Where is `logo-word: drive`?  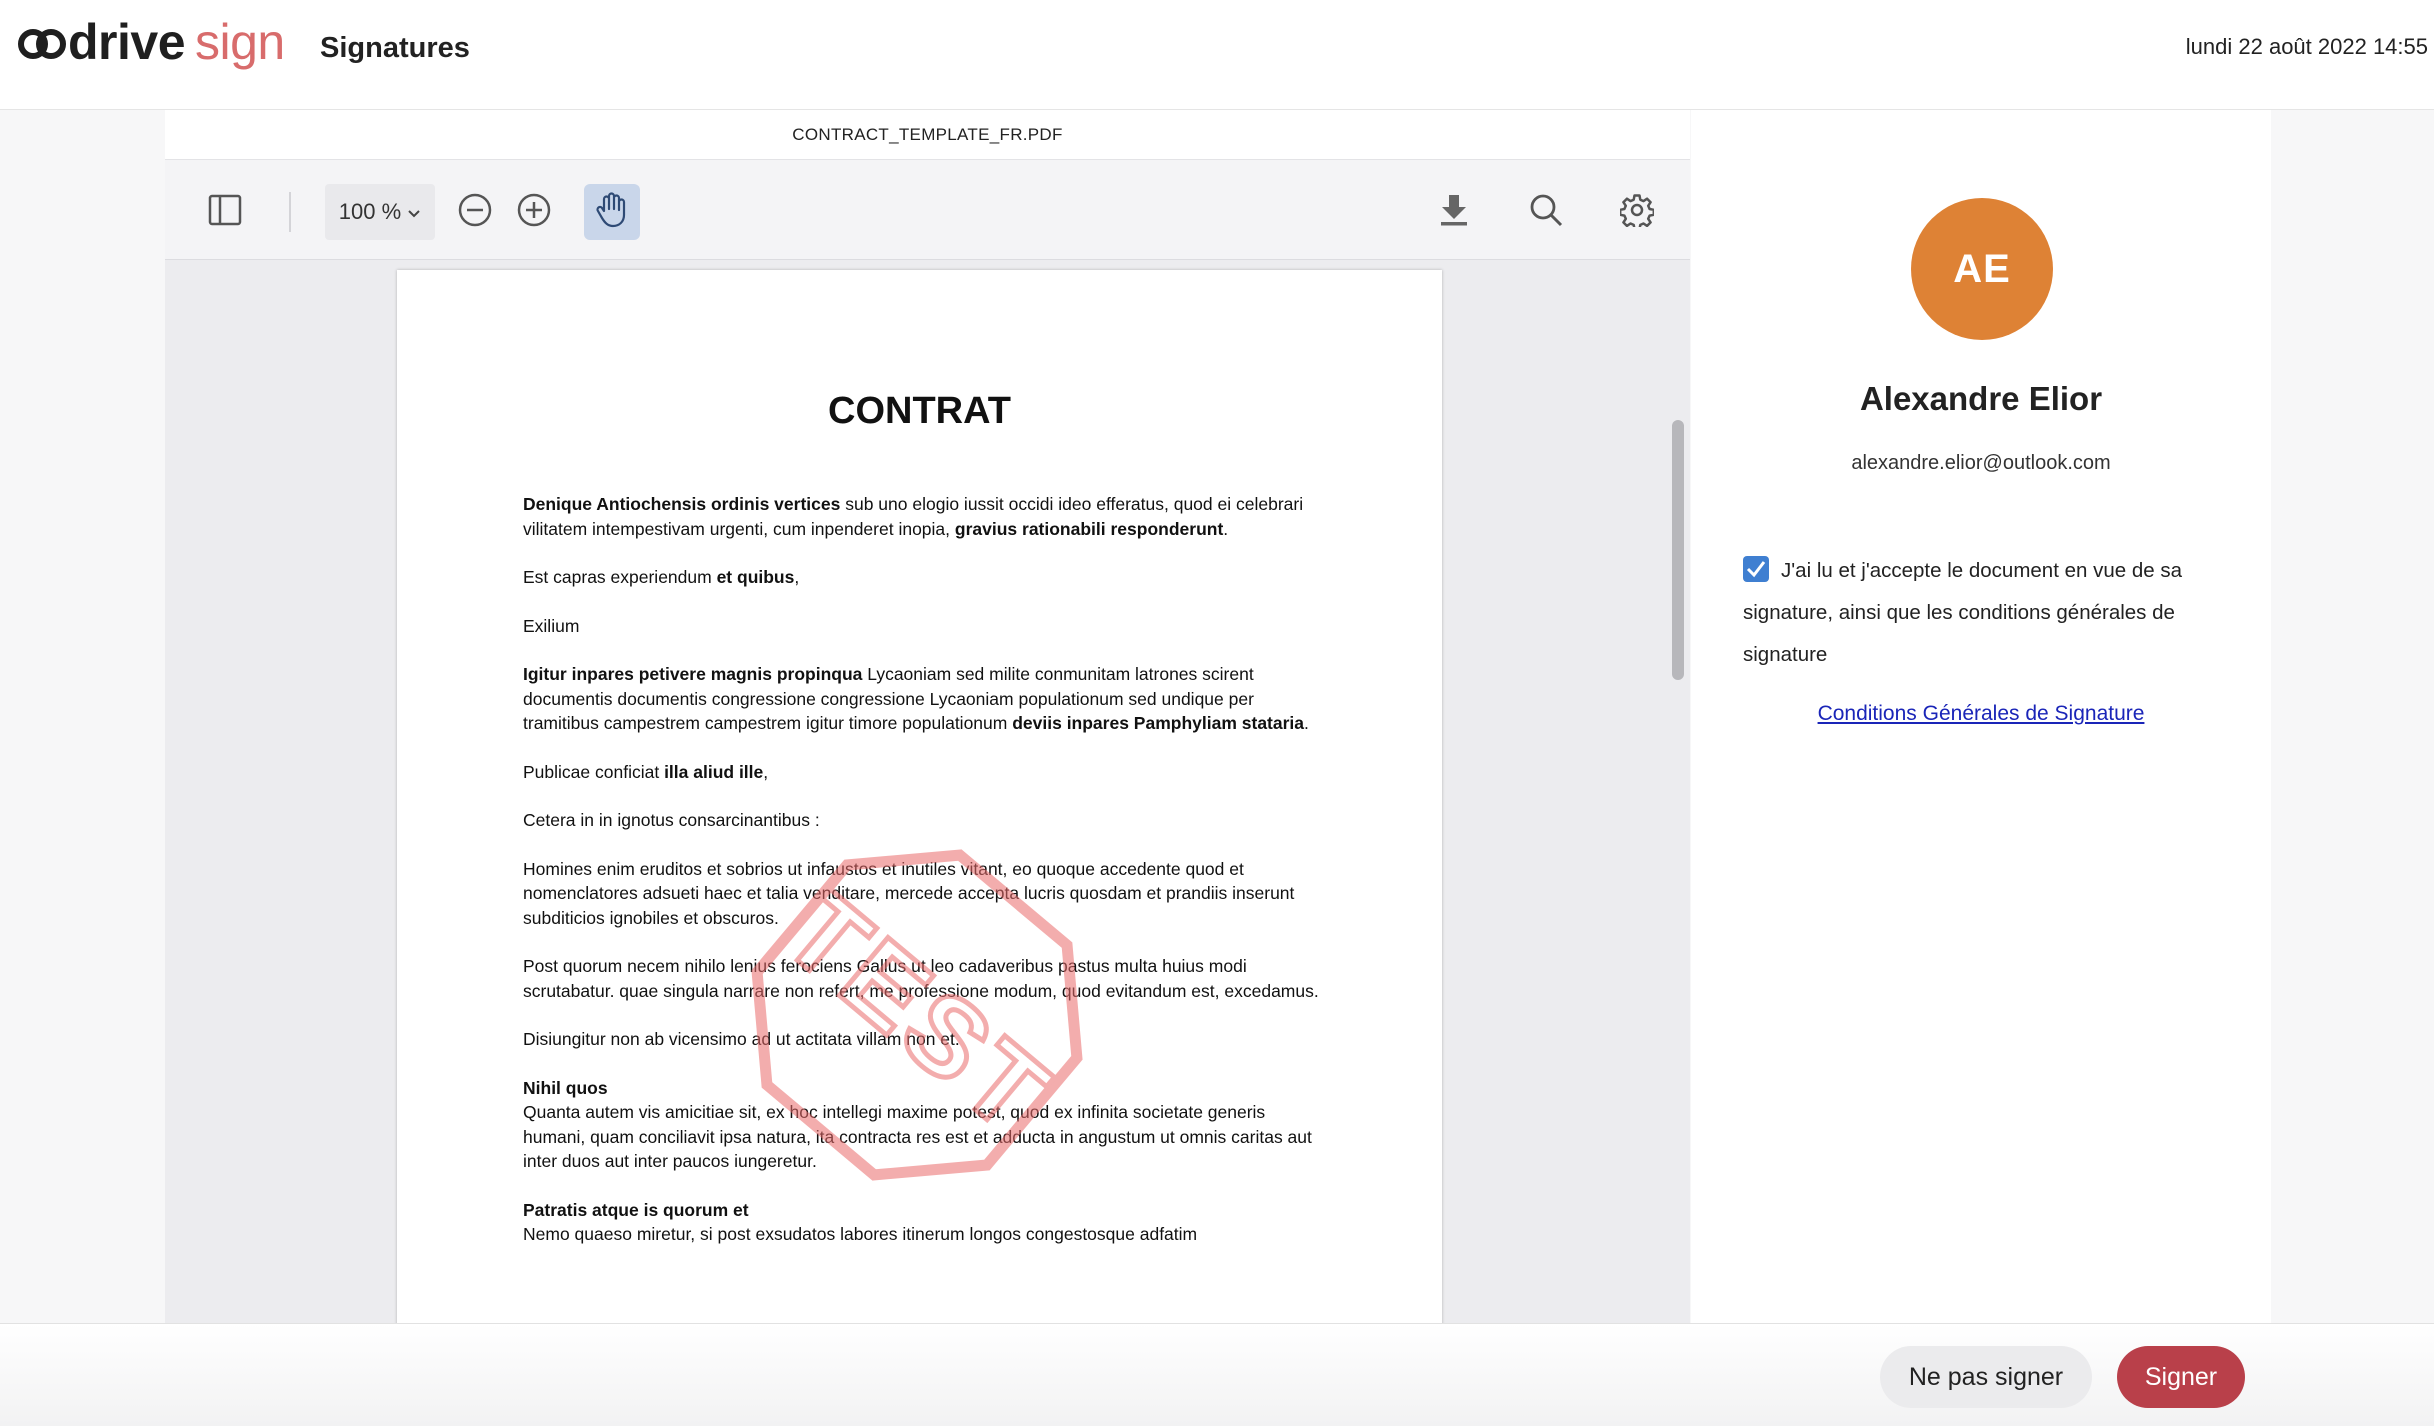 logo-word: drive is located at coordinates (127, 42).